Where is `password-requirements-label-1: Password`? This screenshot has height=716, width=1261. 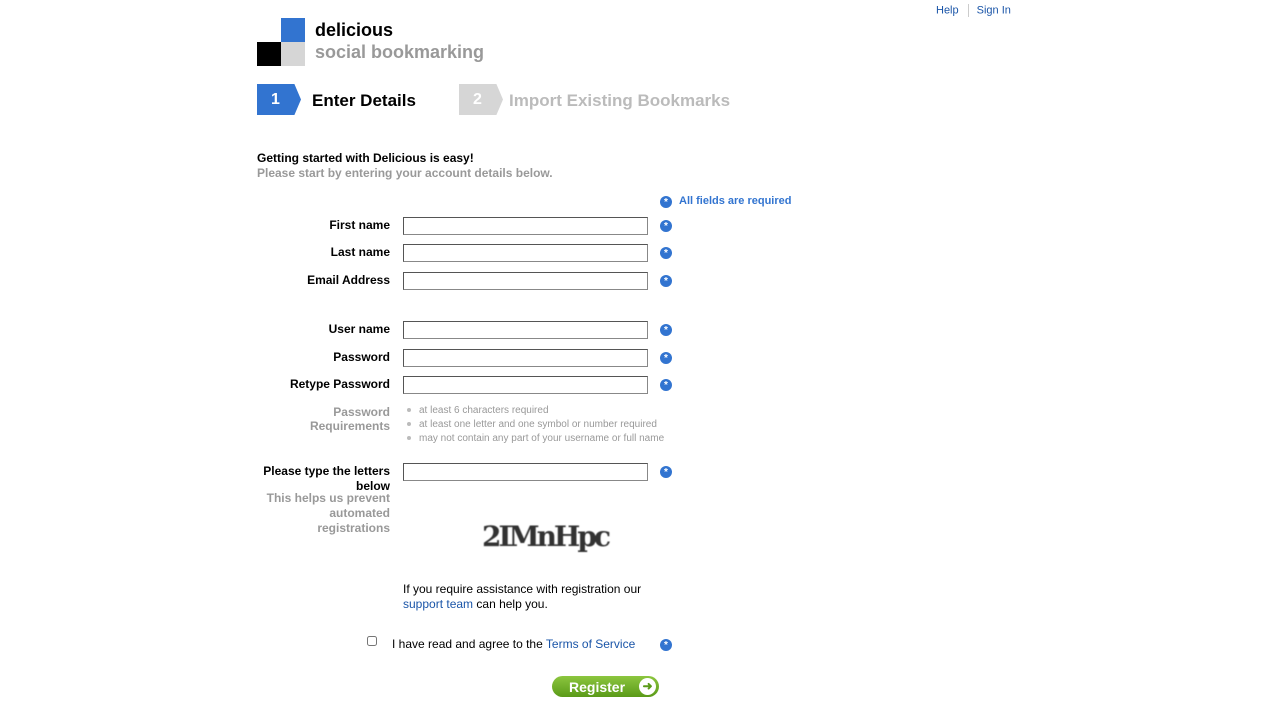
password-requirements-label-1: Password is located at coordinates (361, 412).